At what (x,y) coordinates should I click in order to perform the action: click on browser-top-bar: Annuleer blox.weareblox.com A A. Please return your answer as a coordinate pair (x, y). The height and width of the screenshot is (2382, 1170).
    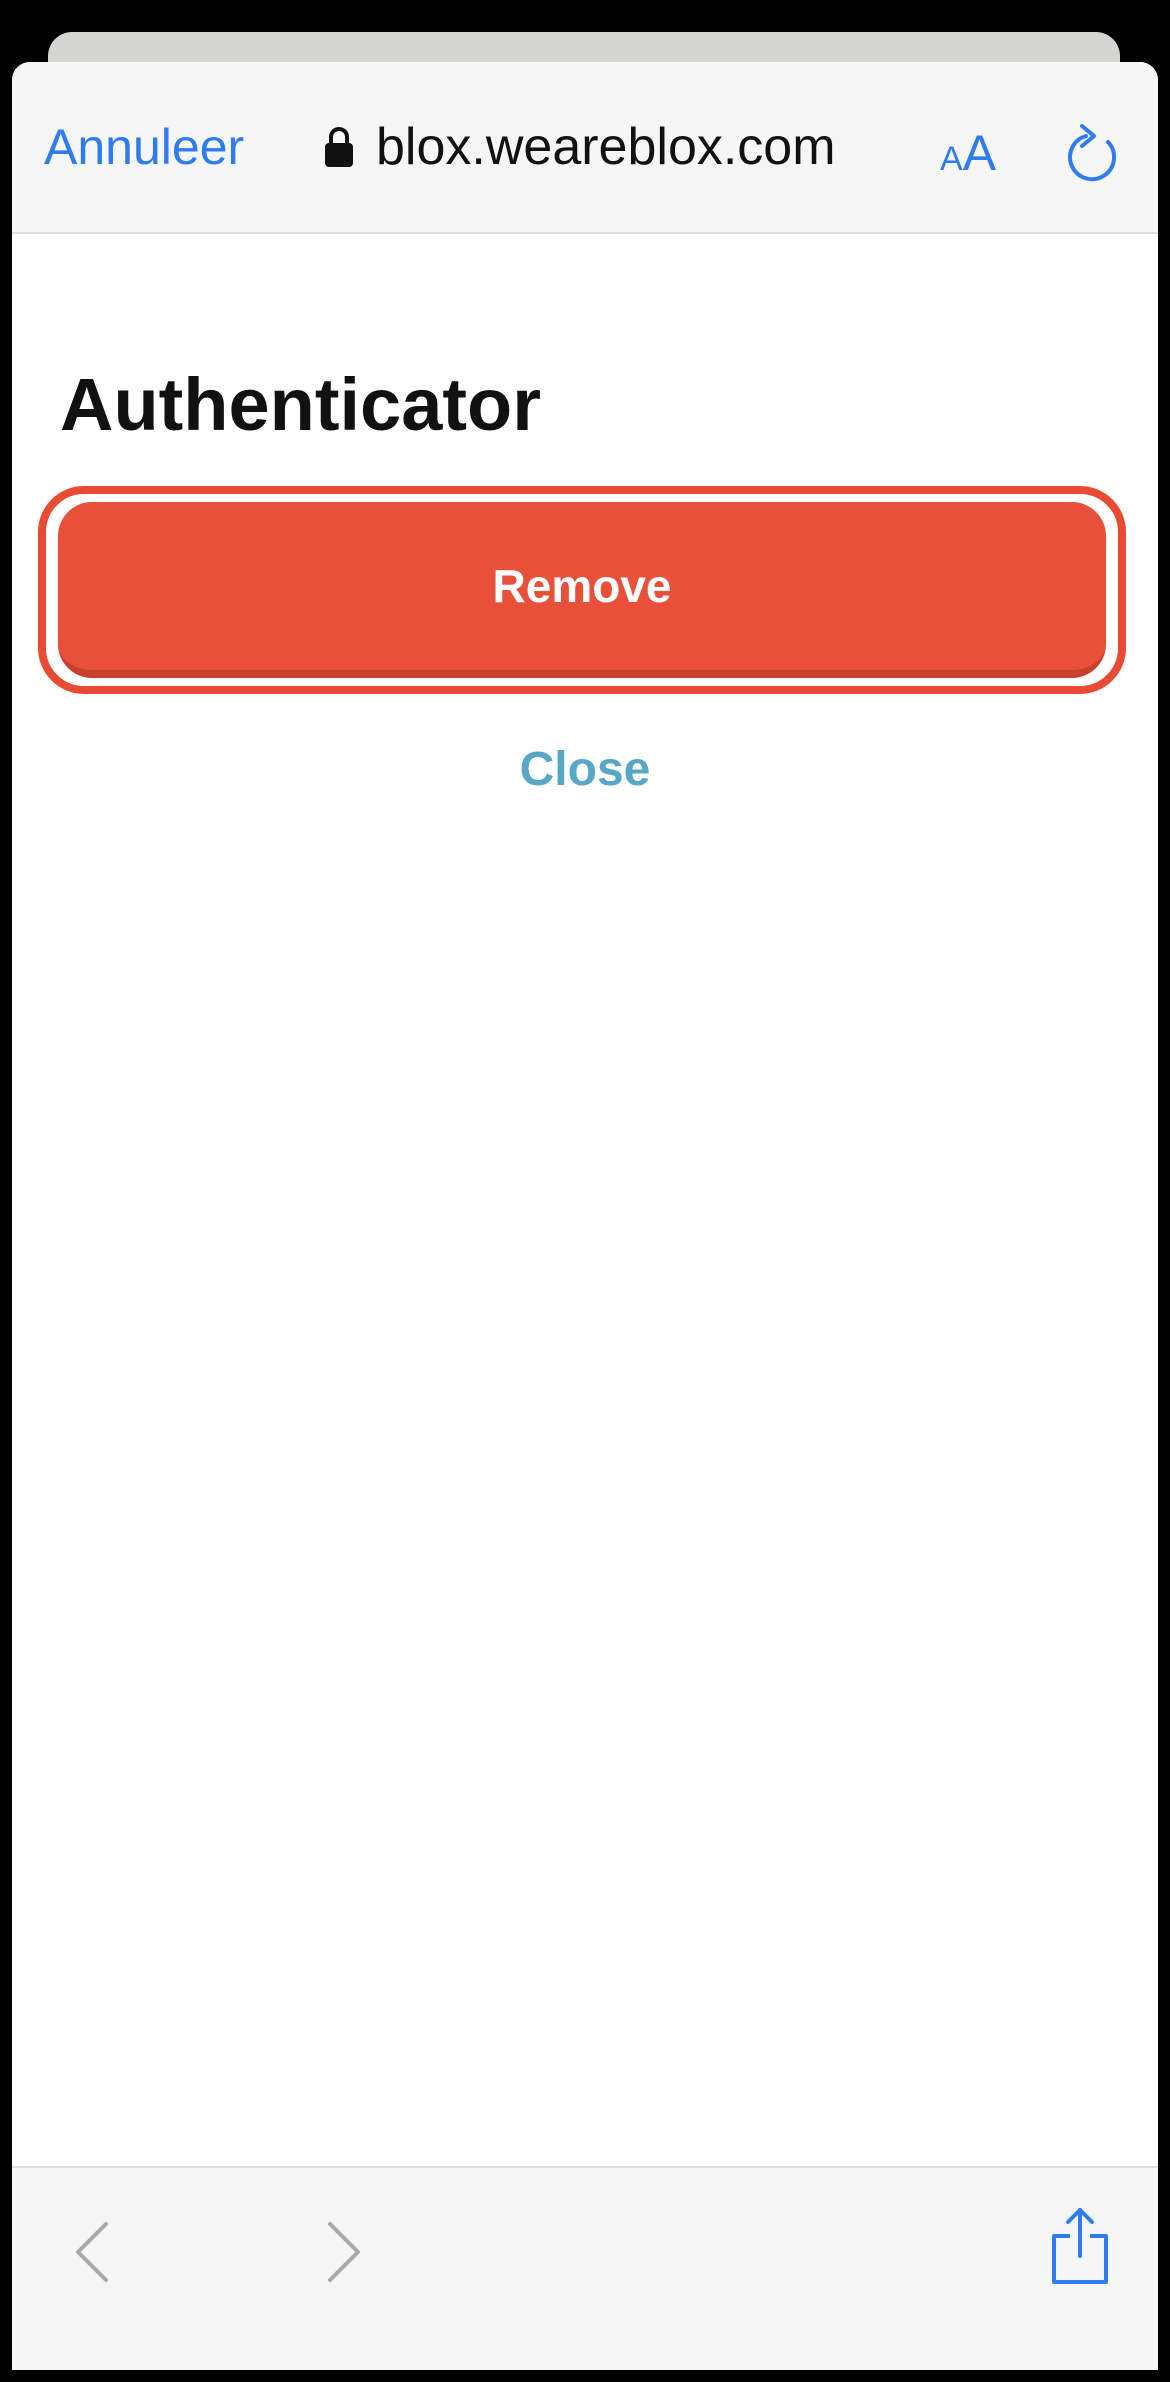
    Looking at the image, I should click on (585, 148).